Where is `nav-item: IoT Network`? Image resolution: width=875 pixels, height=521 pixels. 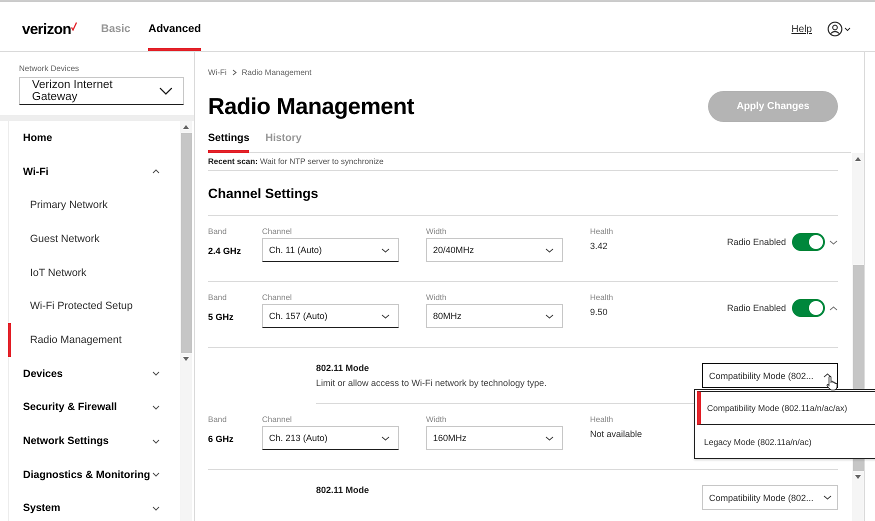
nav-item: IoT Network is located at coordinates (94, 273).